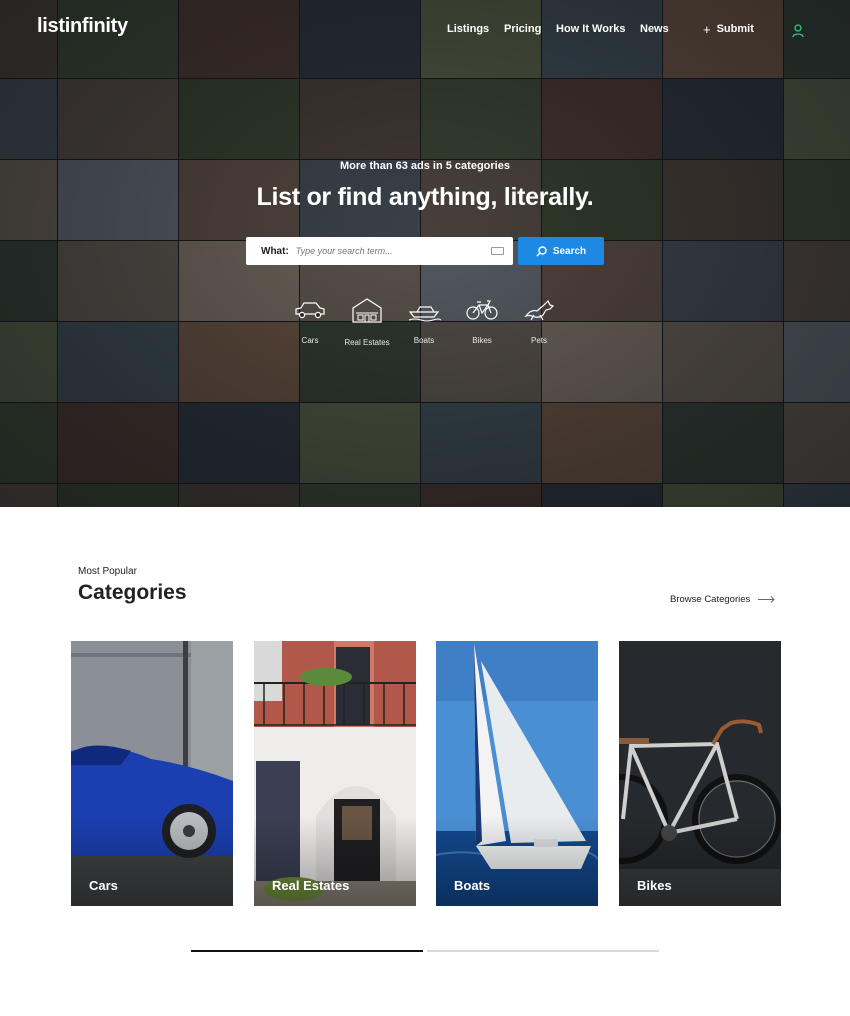 The width and height of the screenshot is (850, 1016). I want to click on hero-category-pets: Pets, so click(539, 320).